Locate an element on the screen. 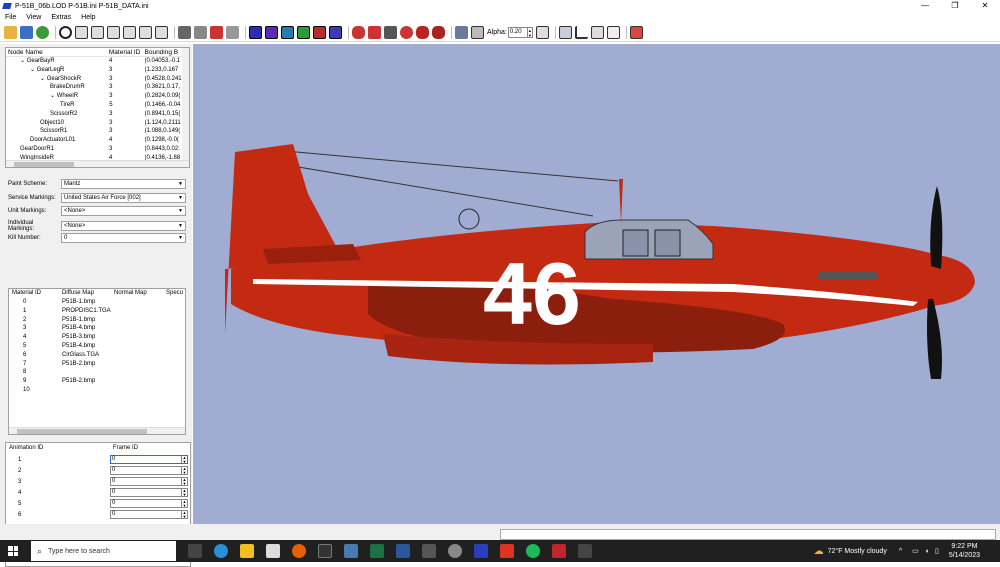 This screenshot has height=567, width=1000. view-top-icon is located at coordinates (145, 32).